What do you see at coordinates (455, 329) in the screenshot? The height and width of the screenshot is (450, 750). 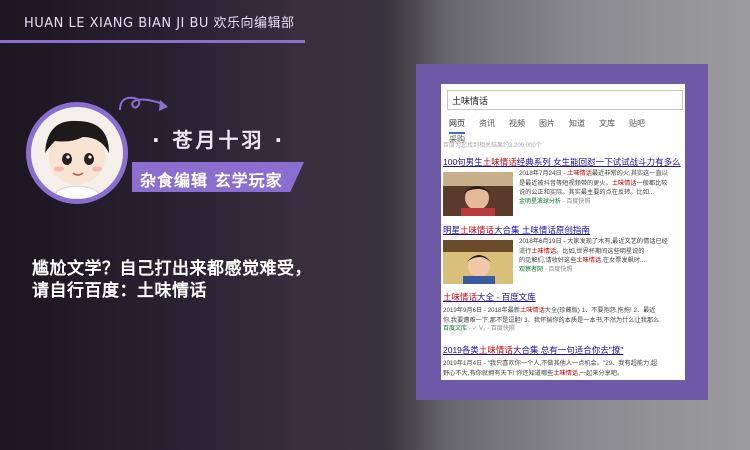 I see `result-source: 百度文库` at bounding box center [455, 329].